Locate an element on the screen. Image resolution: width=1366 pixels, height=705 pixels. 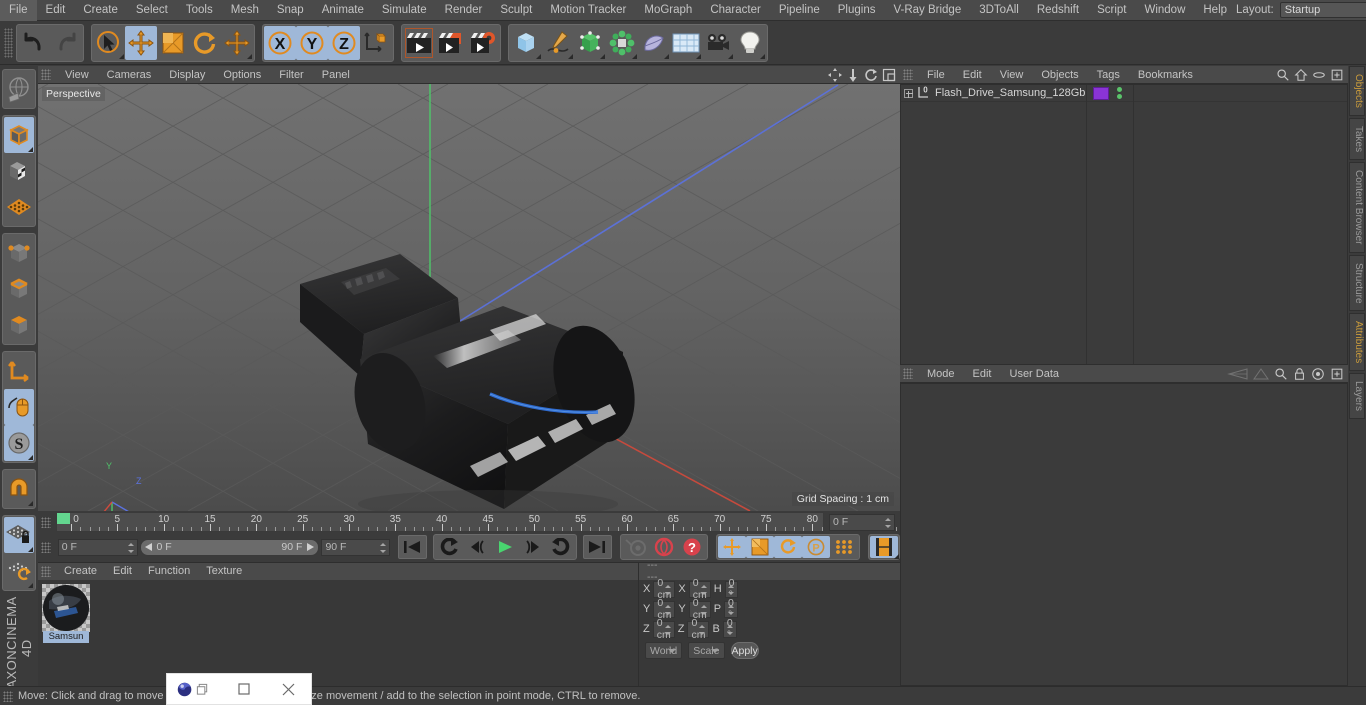
previous-key-button is located at coordinates (449, 547).